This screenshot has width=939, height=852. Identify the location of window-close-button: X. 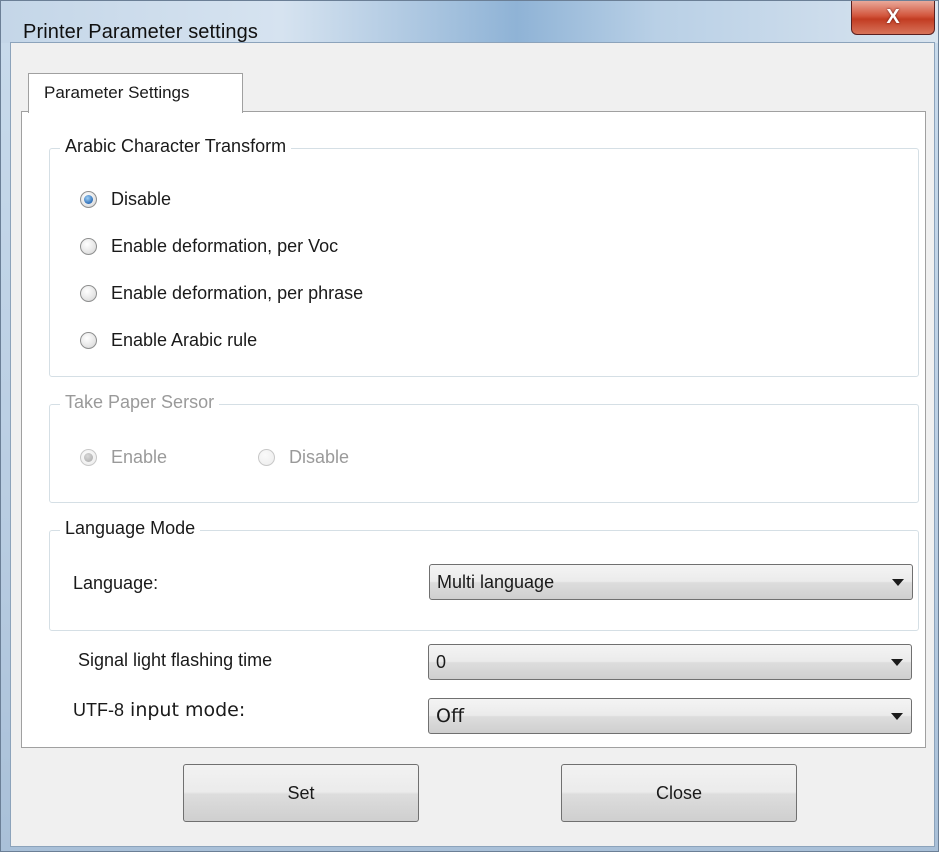
(893, 18).